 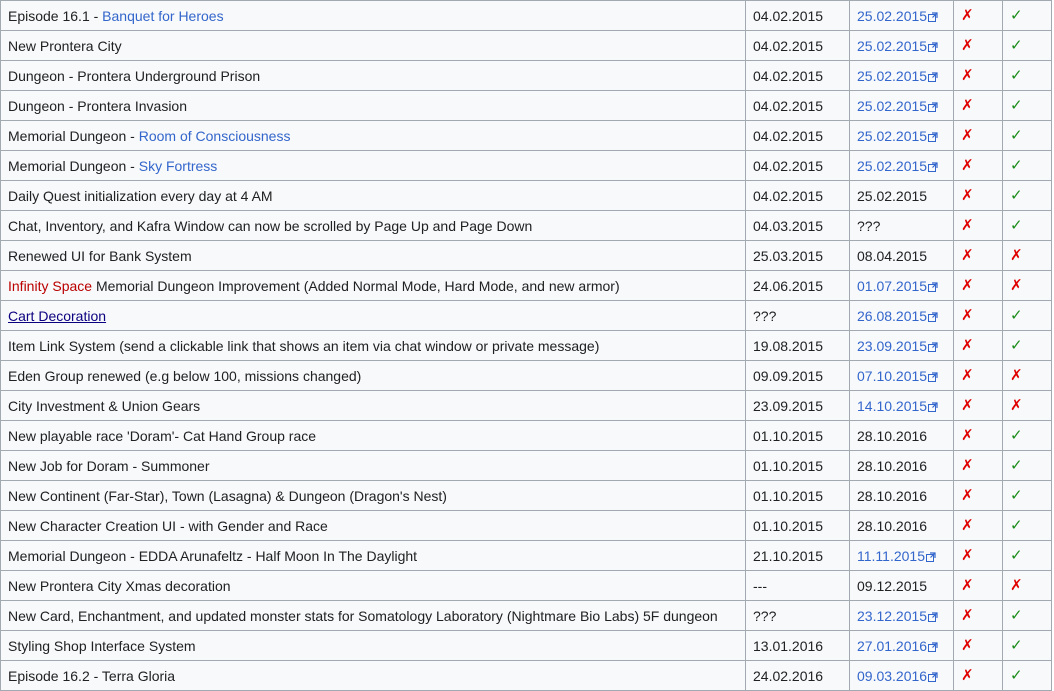 I want to click on iro-date-cell: 25.02.2015, so click(x=901, y=195).